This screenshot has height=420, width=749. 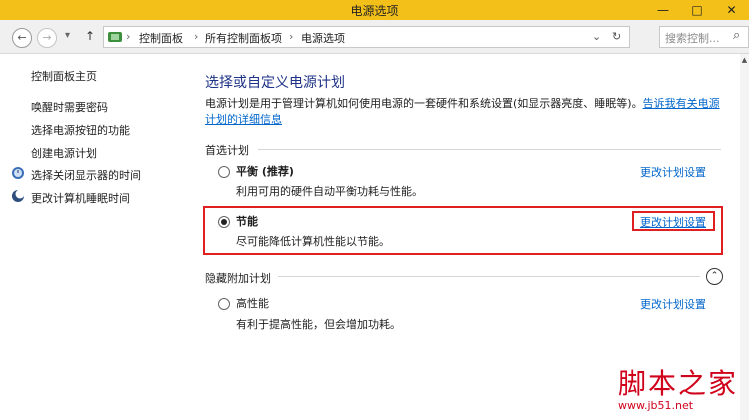 I want to click on search-input: 搜索控制... ⌕, so click(x=704, y=37).